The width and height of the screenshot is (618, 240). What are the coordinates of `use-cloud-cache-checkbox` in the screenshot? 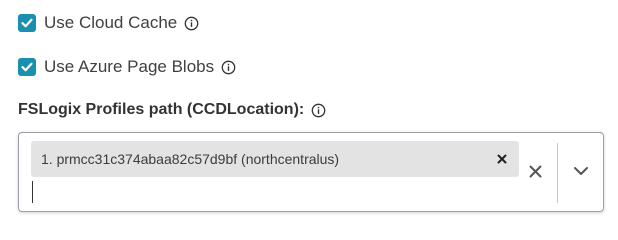 It's located at (27, 23).